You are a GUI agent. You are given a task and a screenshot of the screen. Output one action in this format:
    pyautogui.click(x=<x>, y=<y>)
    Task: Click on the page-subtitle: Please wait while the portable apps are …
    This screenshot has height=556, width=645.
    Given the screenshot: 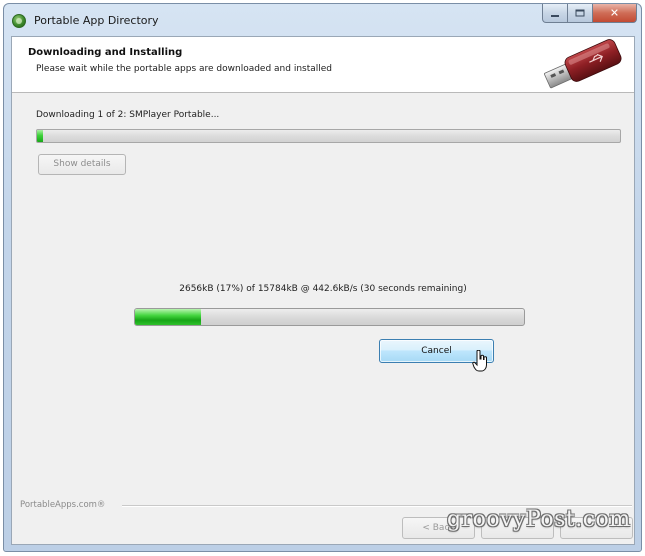 What is the action you would take?
    pyautogui.click(x=184, y=69)
    